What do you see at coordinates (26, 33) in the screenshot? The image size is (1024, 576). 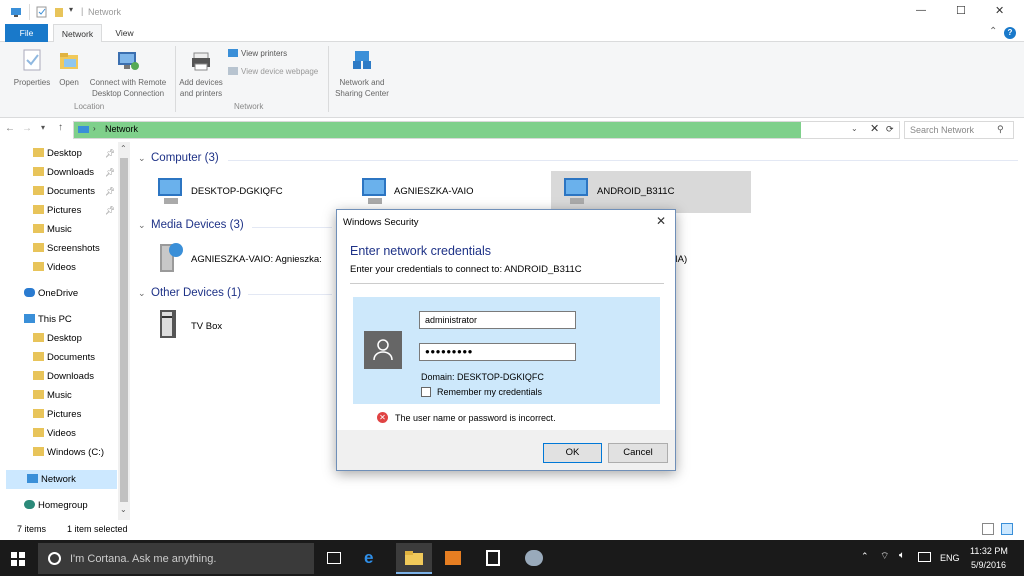 I see `tab-file: File` at bounding box center [26, 33].